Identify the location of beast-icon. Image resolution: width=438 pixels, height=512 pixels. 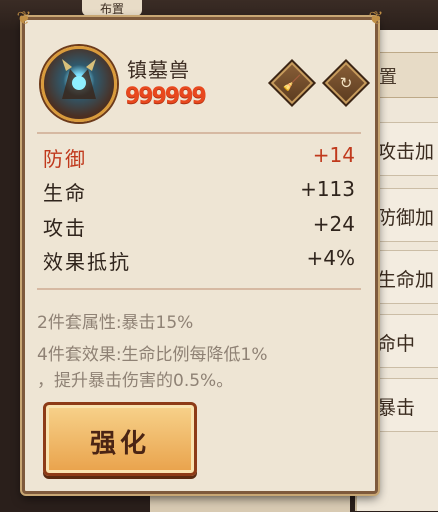
(79, 79).